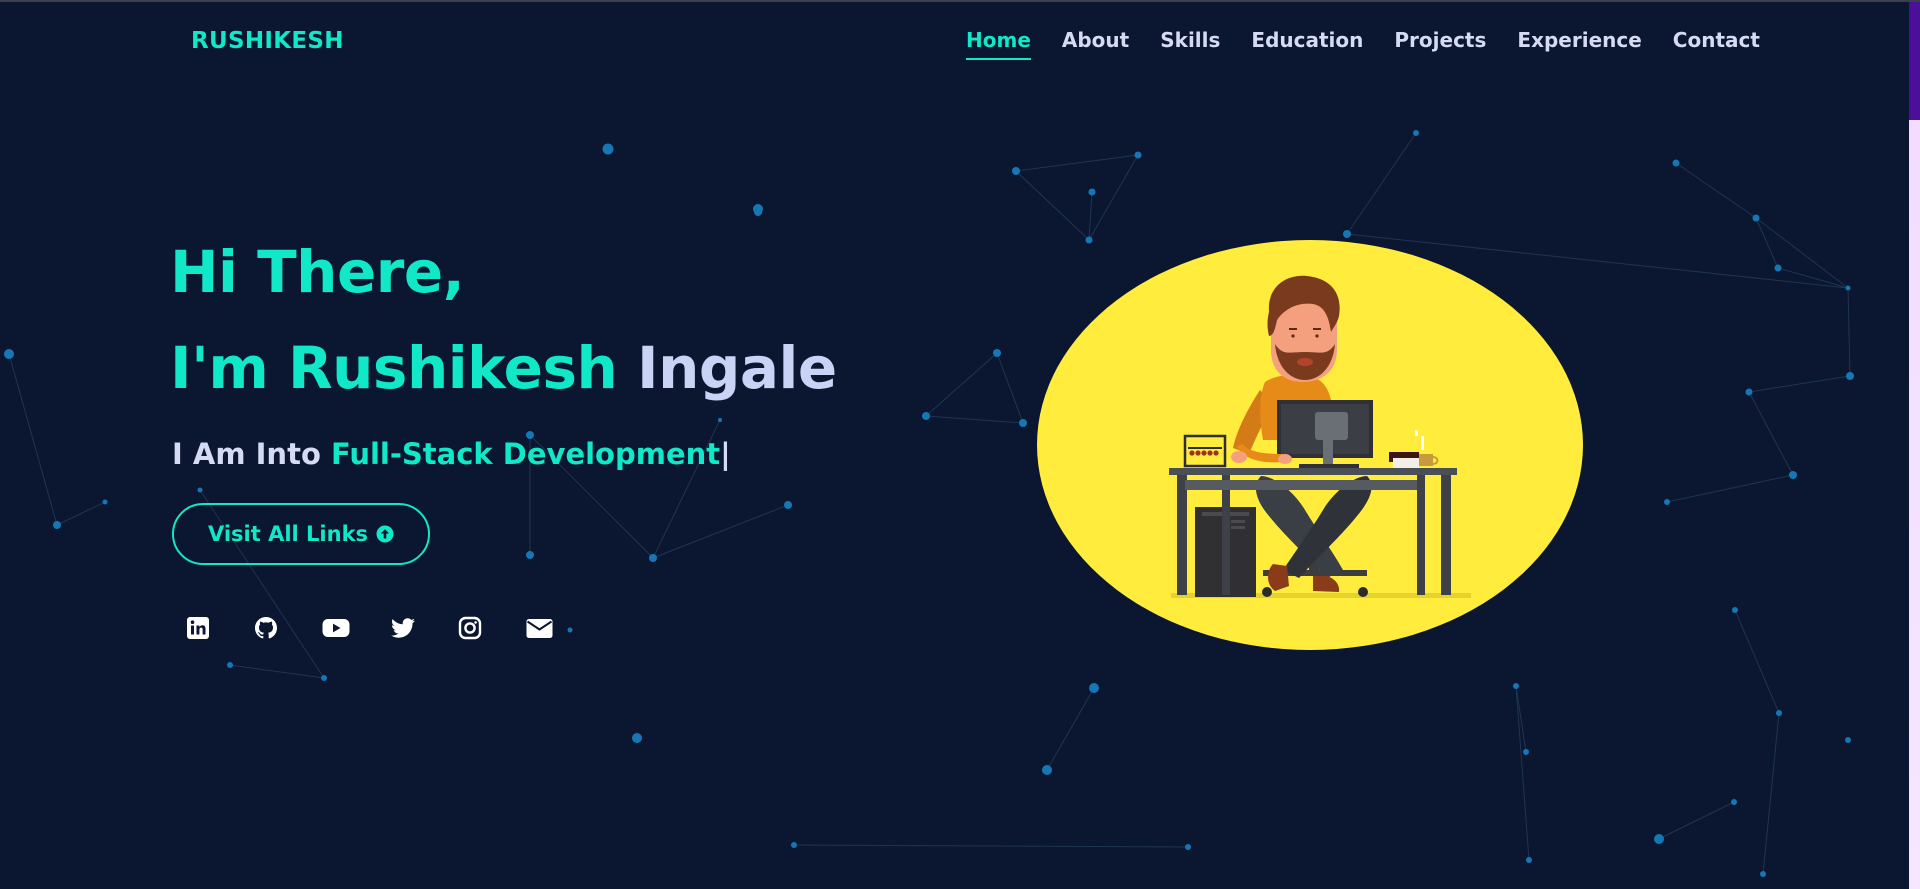 The width and height of the screenshot is (1920, 889). What do you see at coordinates (1320, 436) in the screenshot?
I see `developer-figure` at bounding box center [1320, 436].